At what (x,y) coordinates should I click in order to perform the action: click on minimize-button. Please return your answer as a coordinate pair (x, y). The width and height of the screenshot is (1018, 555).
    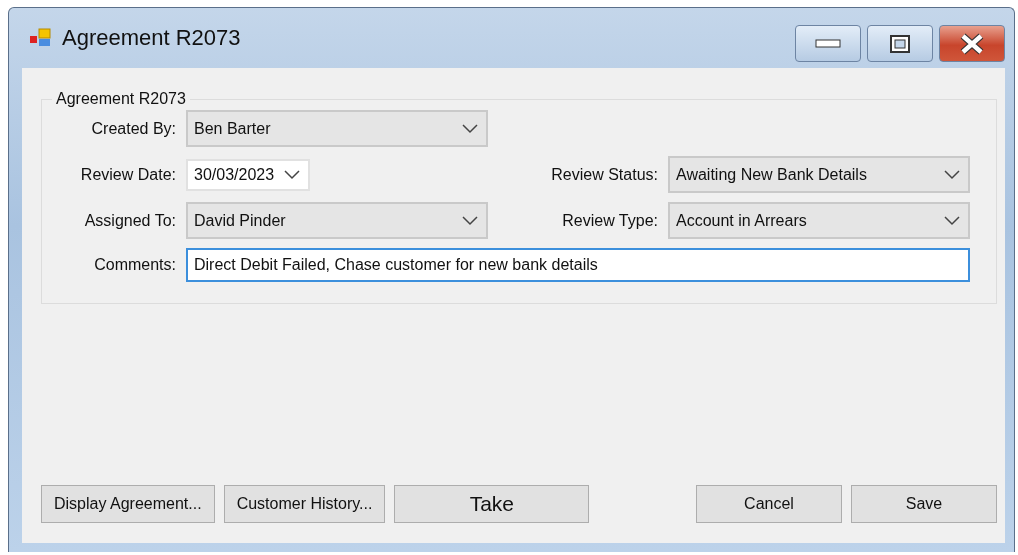
    Looking at the image, I should click on (828, 43).